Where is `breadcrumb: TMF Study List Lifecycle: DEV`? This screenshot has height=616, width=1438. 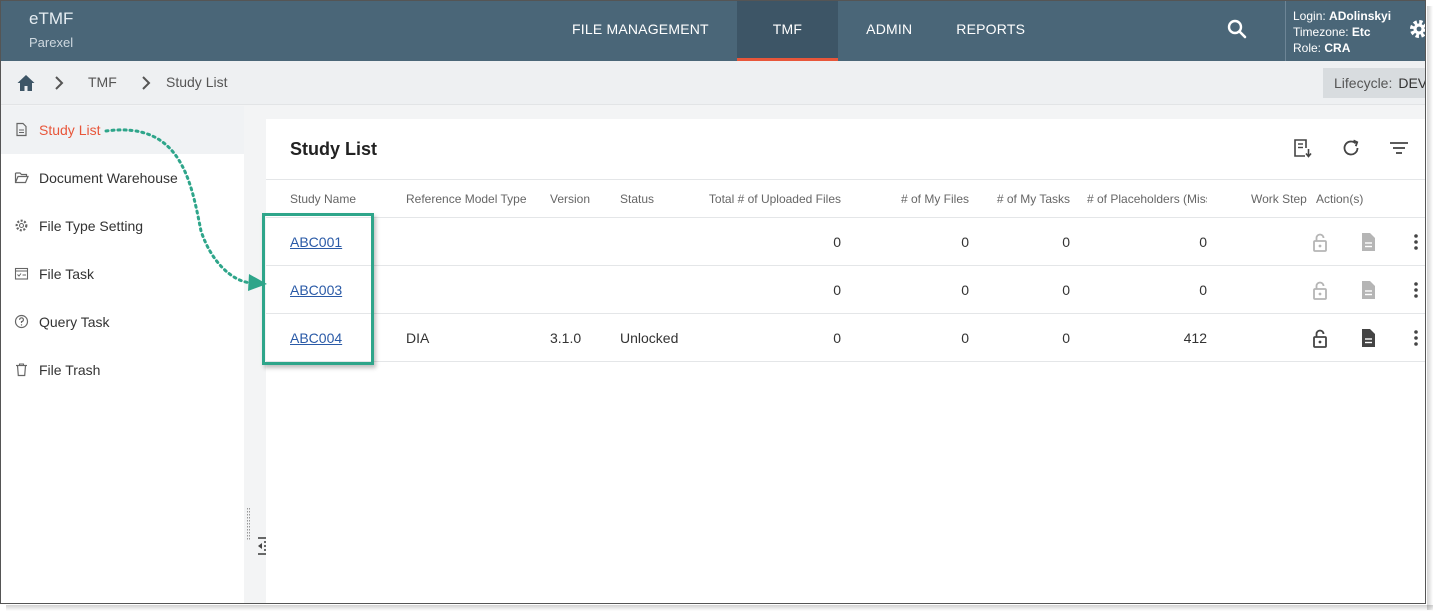
breadcrumb: TMF Study List Lifecycle: DEV is located at coordinates (713, 83).